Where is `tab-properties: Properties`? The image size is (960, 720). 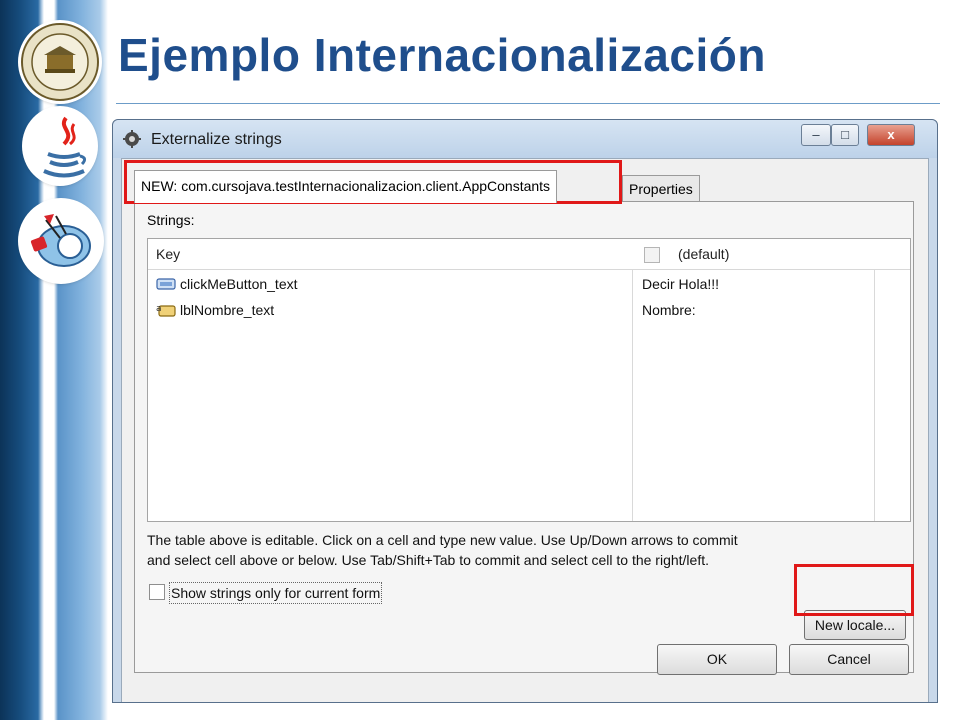 tab-properties: Properties is located at coordinates (661, 188).